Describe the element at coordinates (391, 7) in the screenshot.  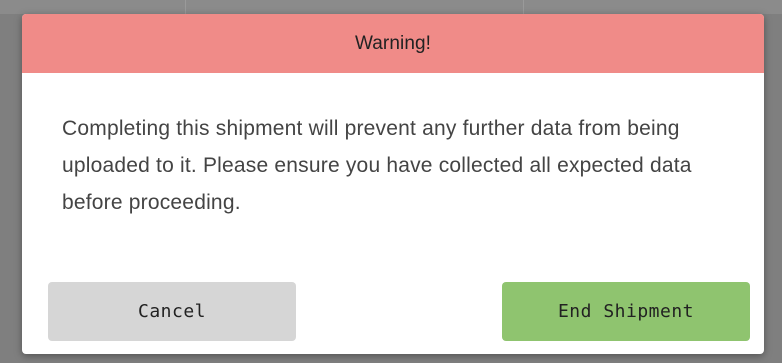
I see `background-table-header` at that location.